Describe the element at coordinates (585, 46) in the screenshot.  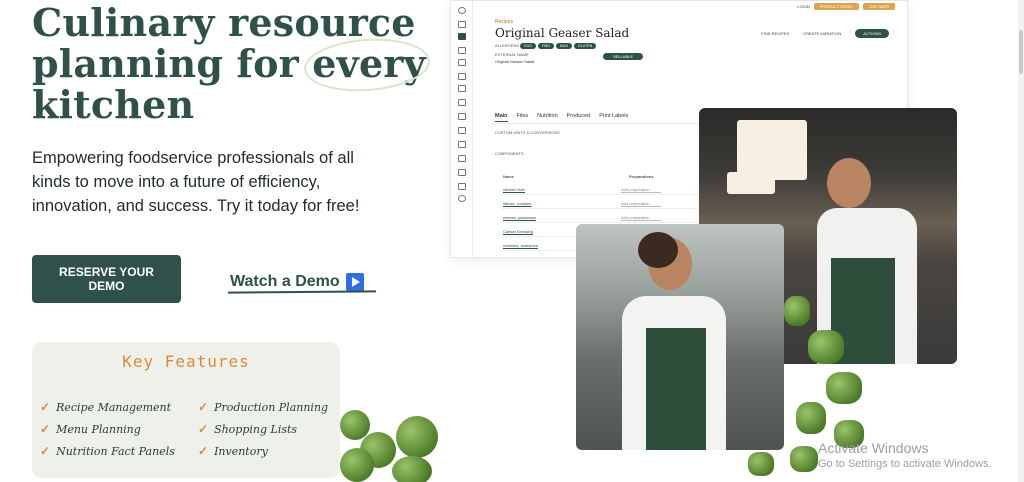
I see `allergen-chip: GLUTEN` at that location.